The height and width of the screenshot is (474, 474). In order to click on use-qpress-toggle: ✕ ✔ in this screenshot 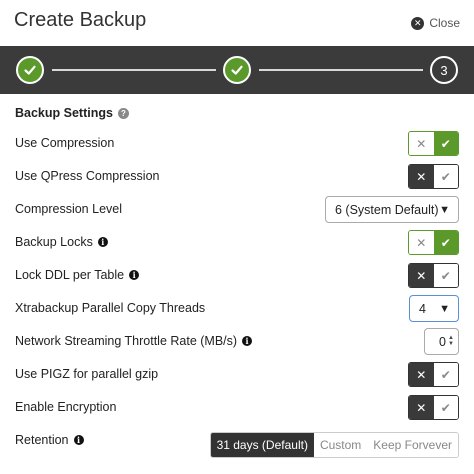, I will do `click(433, 176)`.